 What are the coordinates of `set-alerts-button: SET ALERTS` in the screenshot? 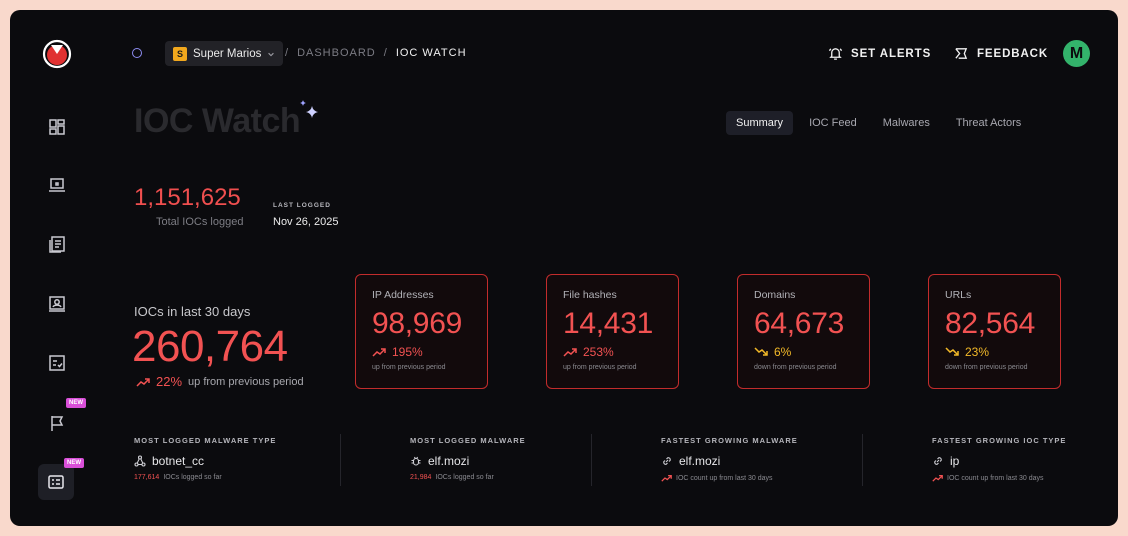 It's located at (879, 53).